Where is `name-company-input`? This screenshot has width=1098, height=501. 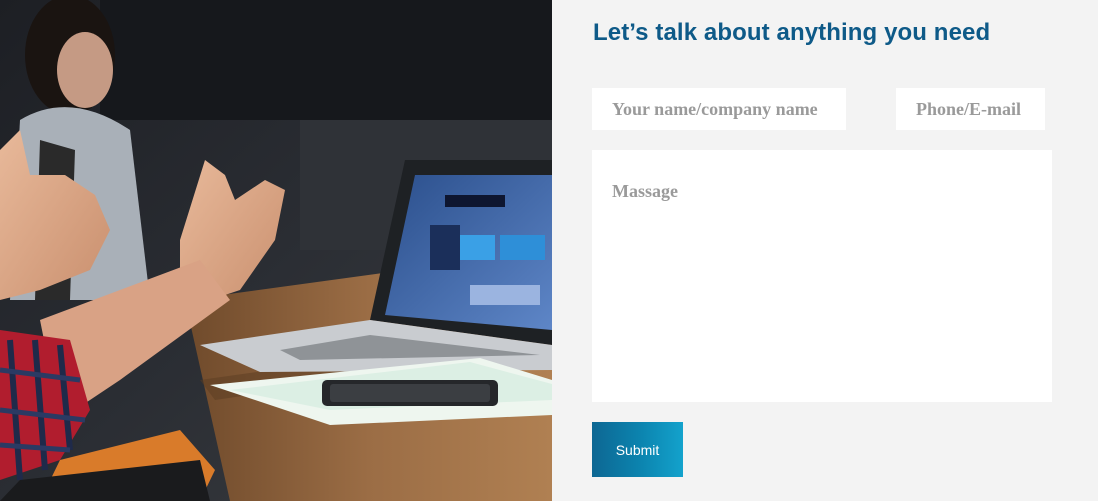 name-company-input is located at coordinates (719, 109).